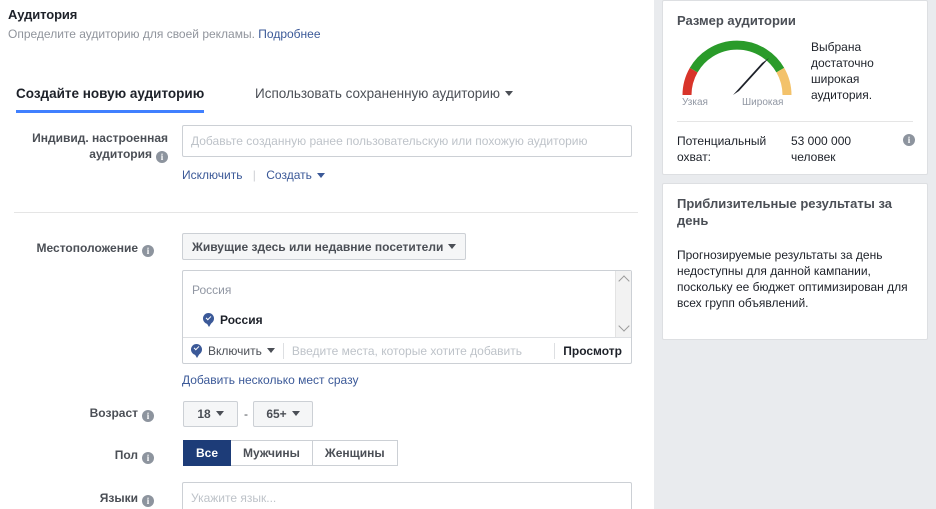 Image resolution: width=936 pixels, height=509 pixels. I want to click on exclude-link: Исключить, so click(212, 175).